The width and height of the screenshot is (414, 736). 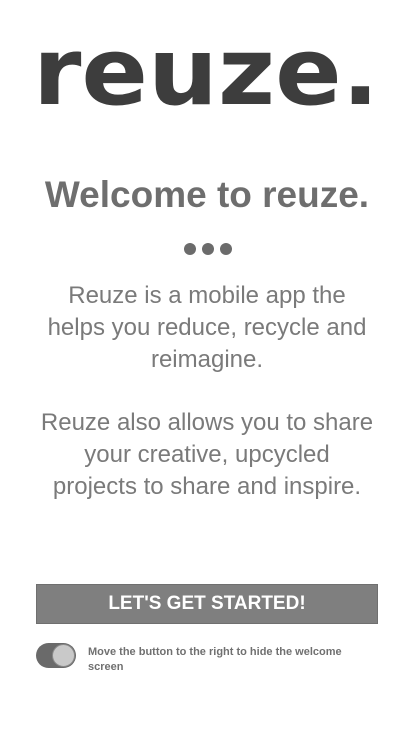 I want to click on logo-wordmark: reuze., so click(x=206, y=72).